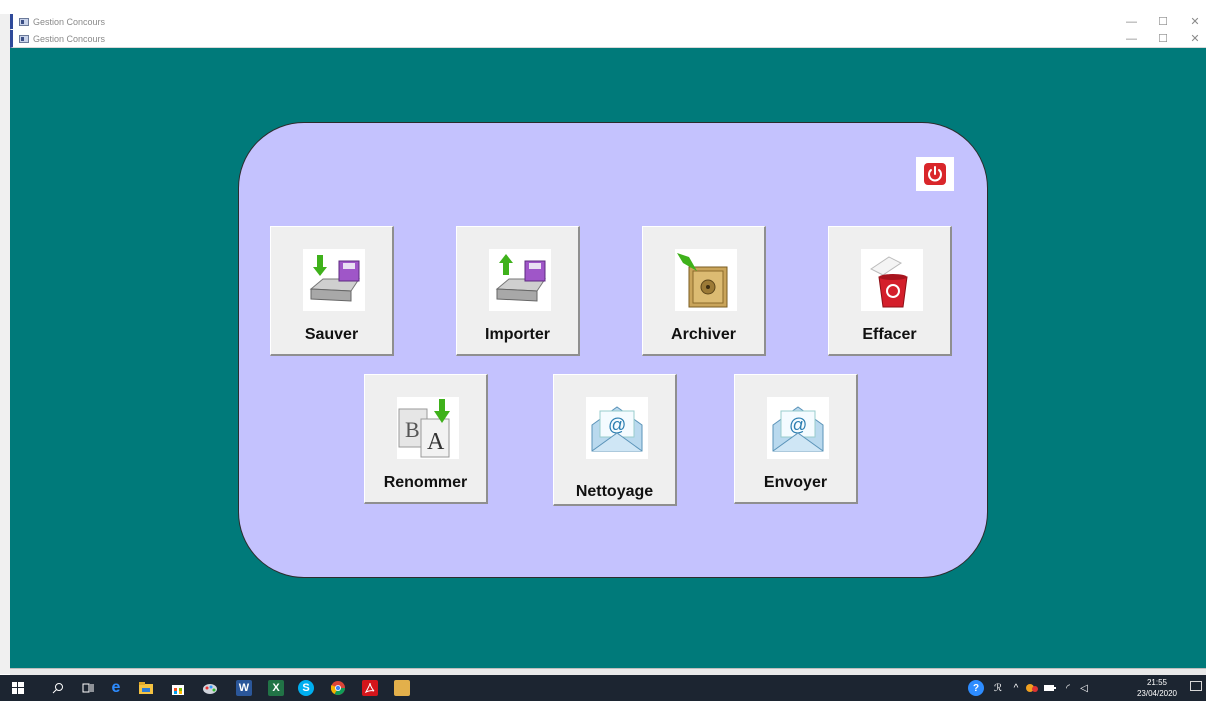 The height and width of the screenshot is (701, 1206). I want to click on antivirus-icon, so click(1032, 688).